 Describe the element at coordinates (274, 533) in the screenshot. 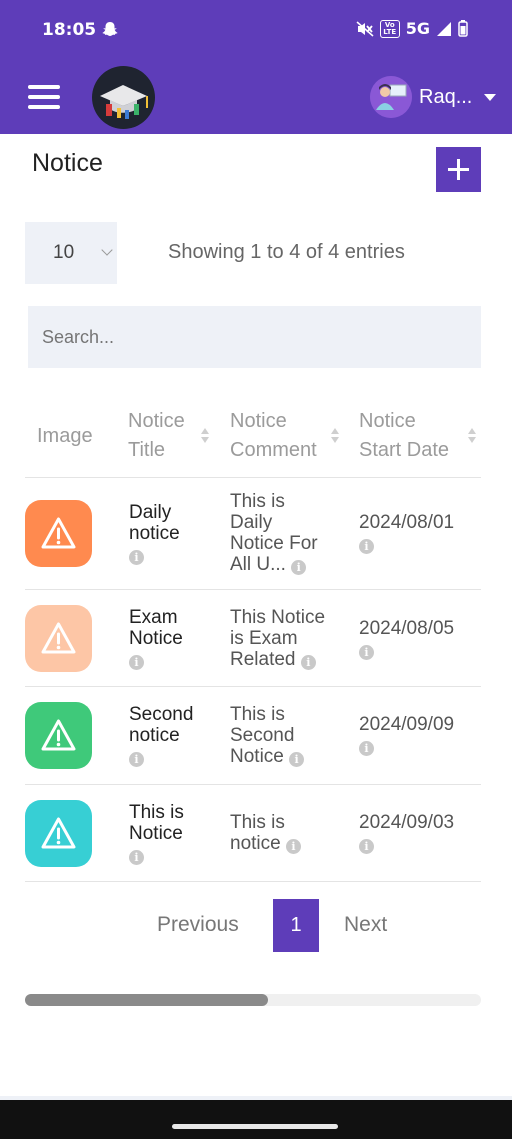

I see `notice-comment: This is Daily Notice For All U... i` at that location.